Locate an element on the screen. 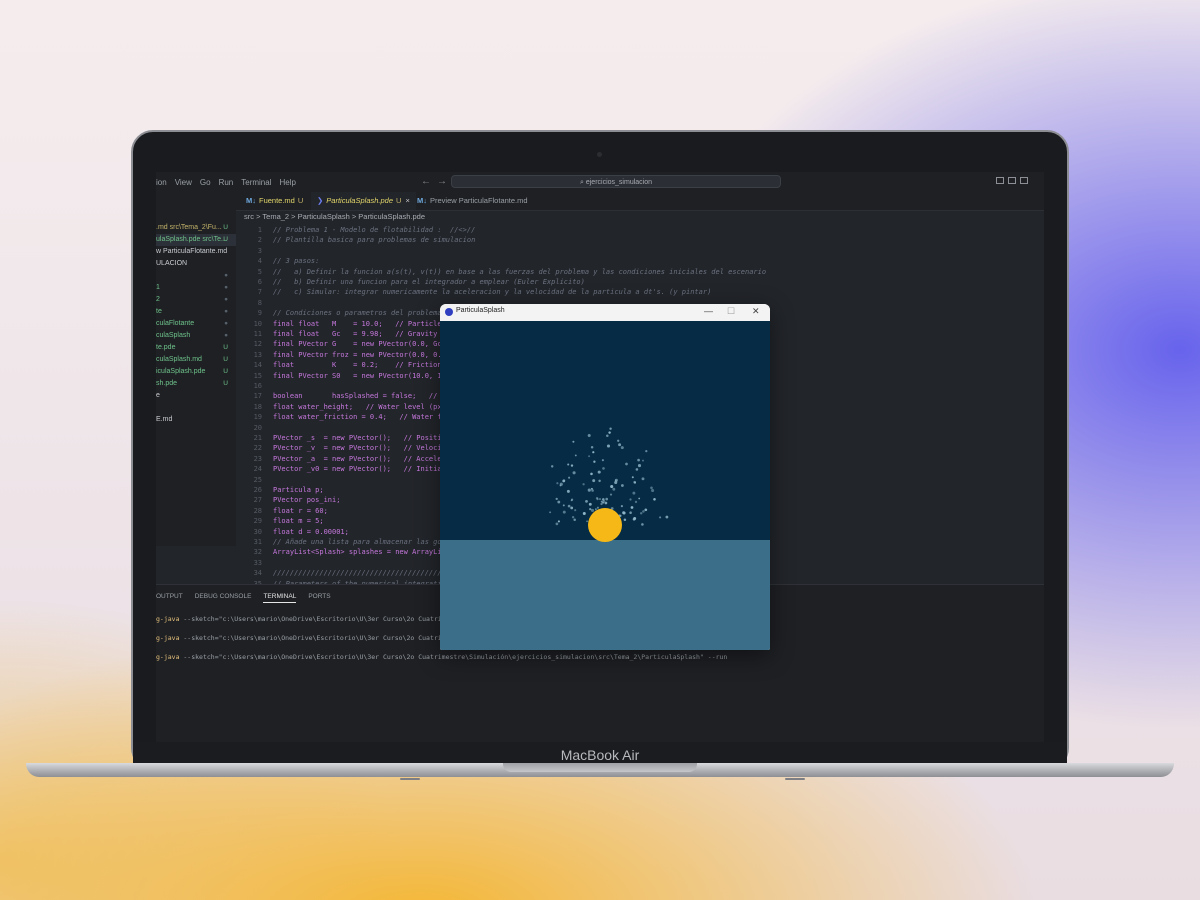 The image size is (1200, 900). line-number: 8 is located at coordinates (259, 302).